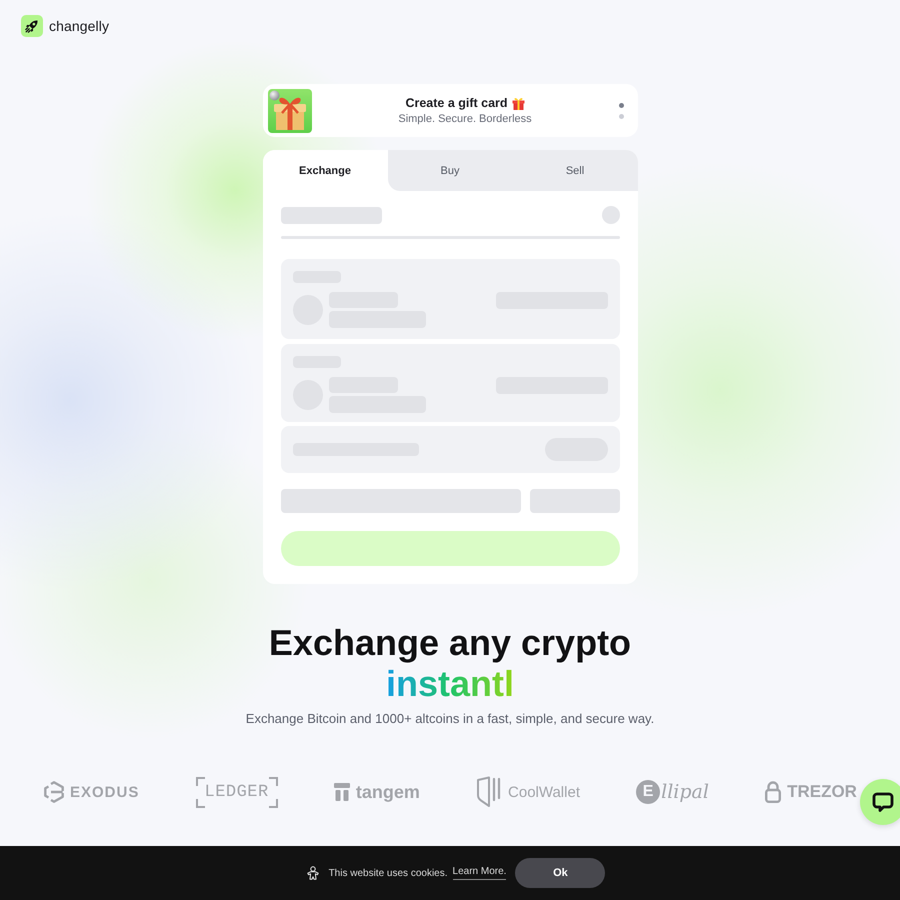 Image resolution: width=900 pixels, height=900 pixels. What do you see at coordinates (105, 792) in the screenshot?
I see `partner-wordmark: EXODUS` at bounding box center [105, 792].